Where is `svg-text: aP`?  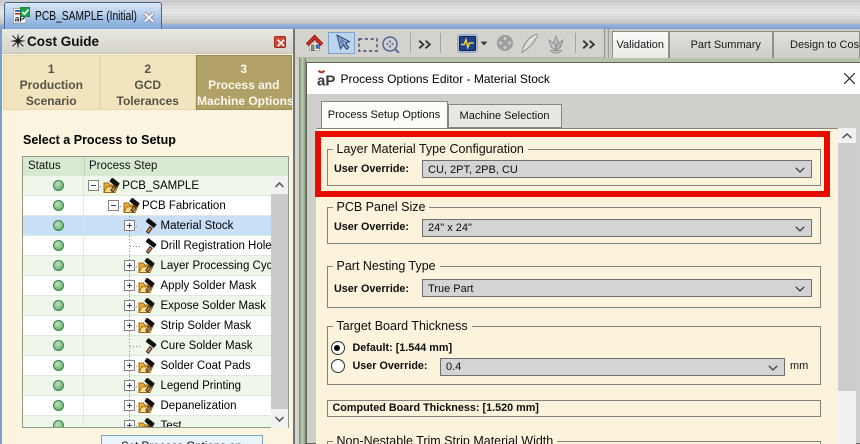 svg-text: aP is located at coordinates (326, 81).